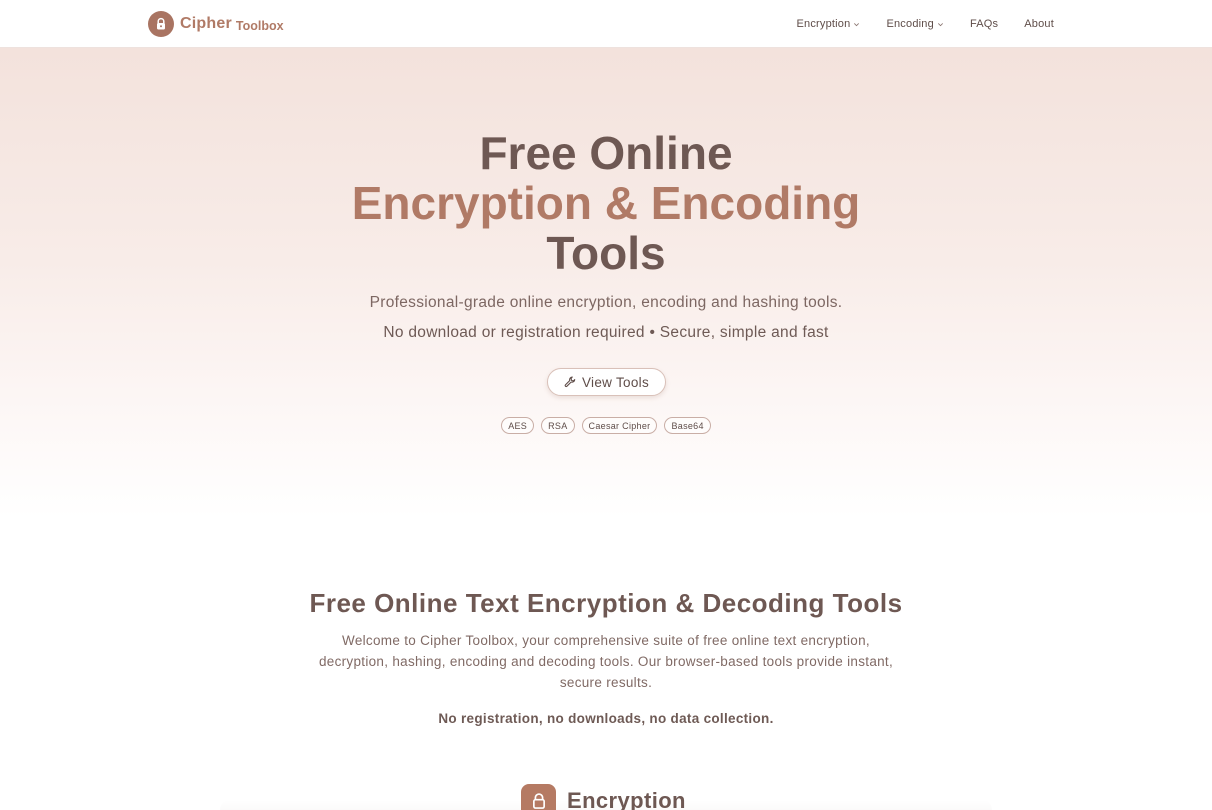 The image size is (1212, 810). I want to click on tag-aes: AES, so click(518, 425).